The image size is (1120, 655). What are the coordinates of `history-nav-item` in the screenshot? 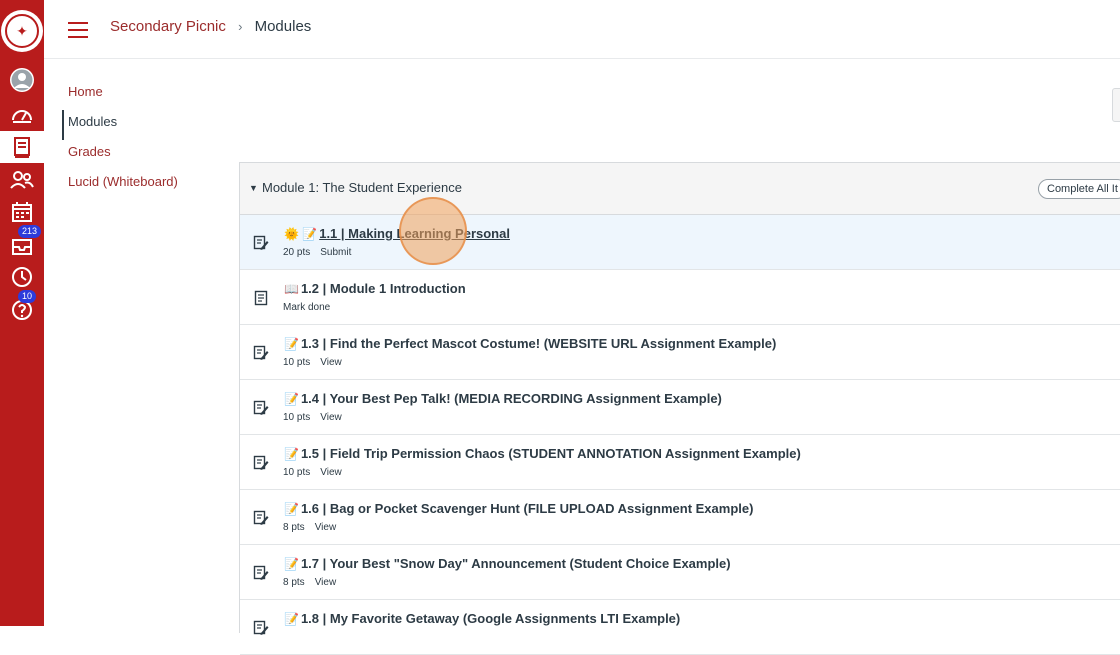 It's located at (22, 277).